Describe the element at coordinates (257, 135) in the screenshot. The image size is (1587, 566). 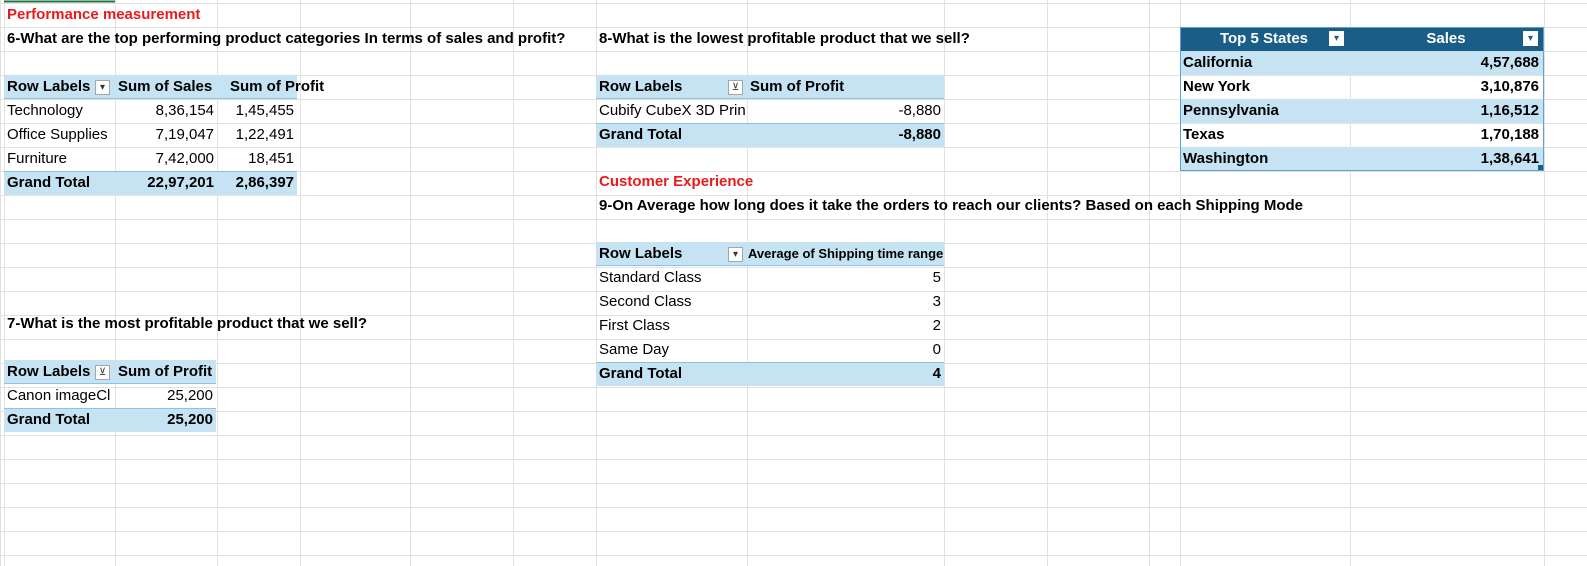
I see `q6-row-profit: 1,22,491` at that location.